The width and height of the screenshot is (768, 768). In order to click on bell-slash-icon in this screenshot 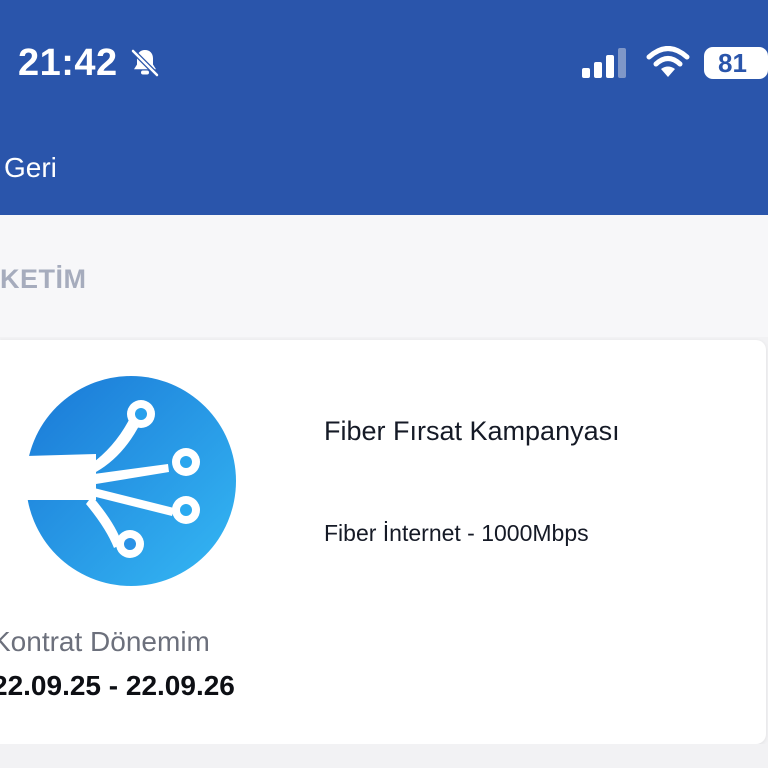, I will do `click(145, 63)`.